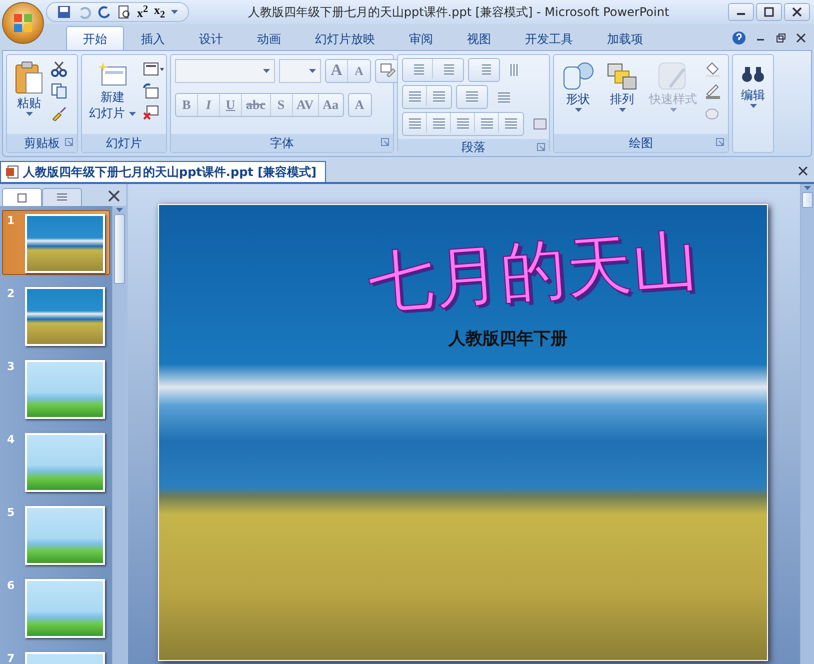 This screenshot has width=814, height=664. I want to click on format-button: Aa, so click(330, 105).